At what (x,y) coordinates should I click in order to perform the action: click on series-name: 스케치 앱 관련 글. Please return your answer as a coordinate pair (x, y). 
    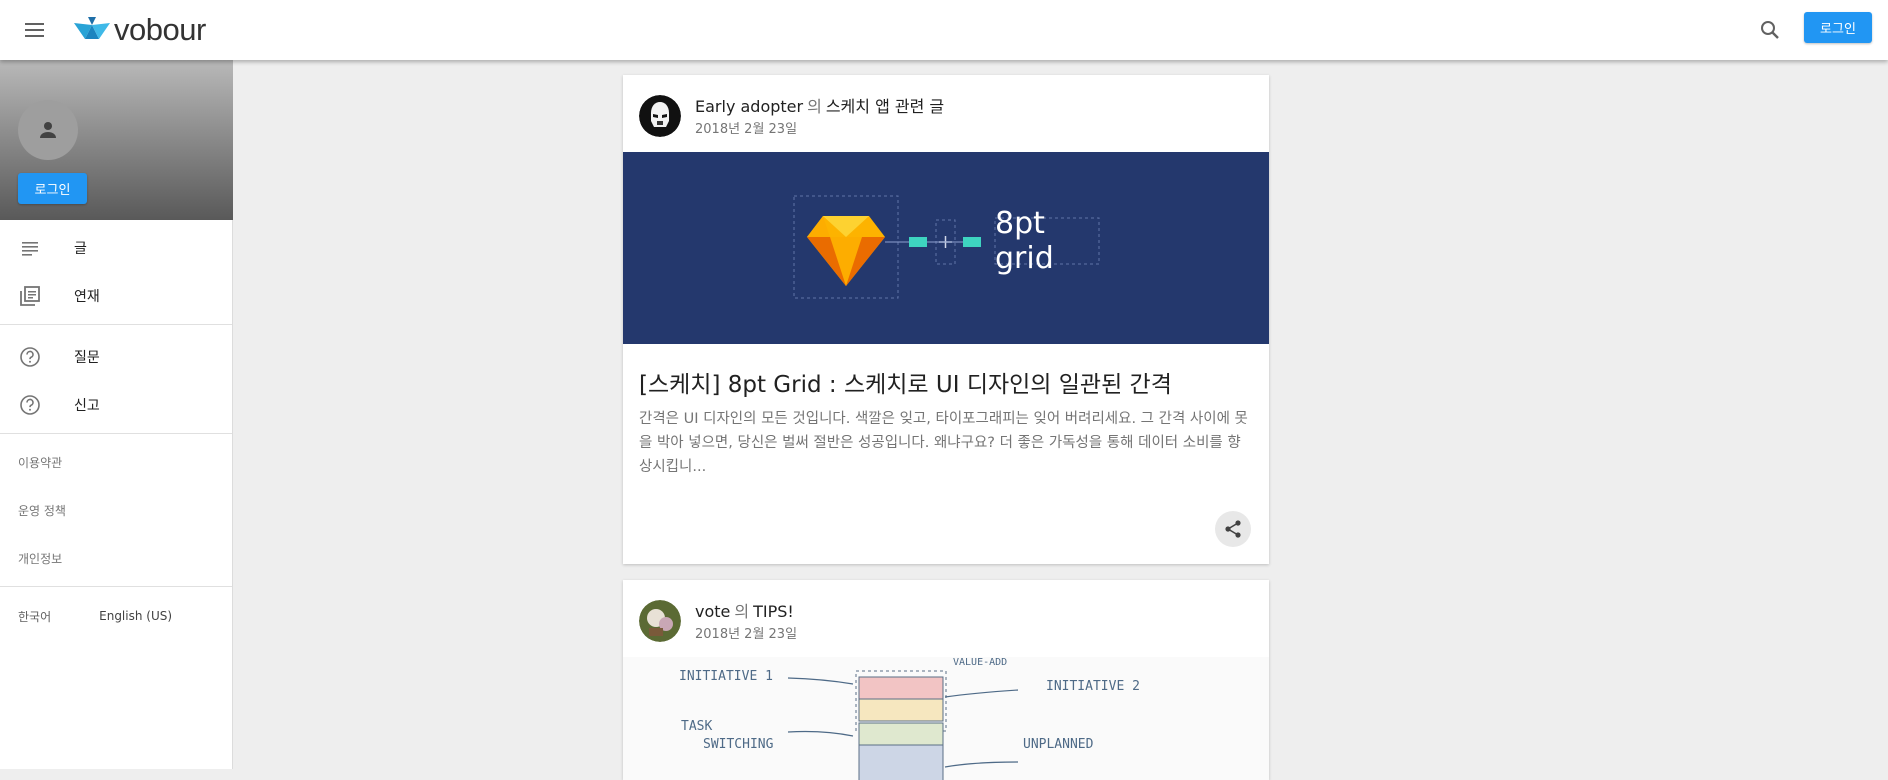
    Looking at the image, I should click on (885, 106).